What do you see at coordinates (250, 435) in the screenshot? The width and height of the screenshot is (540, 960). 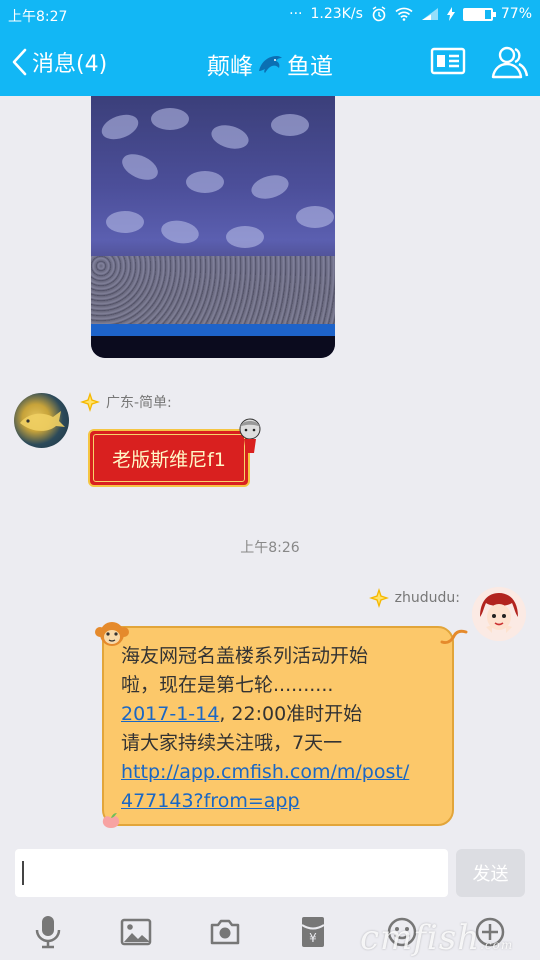 I see `sticker-character-icon` at bounding box center [250, 435].